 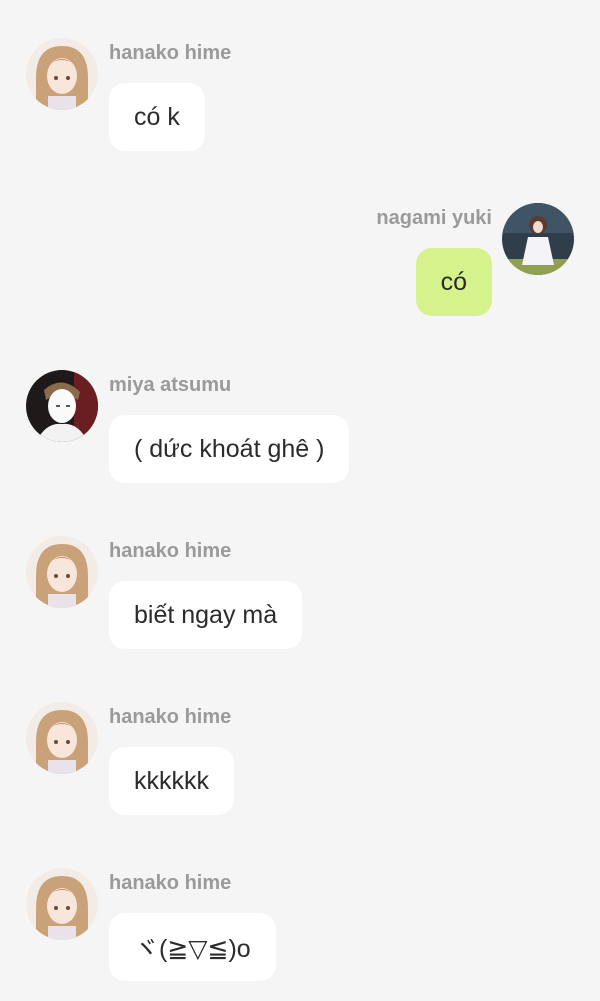 I want to click on sender-name: miya atsumu, so click(x=170, y=385).